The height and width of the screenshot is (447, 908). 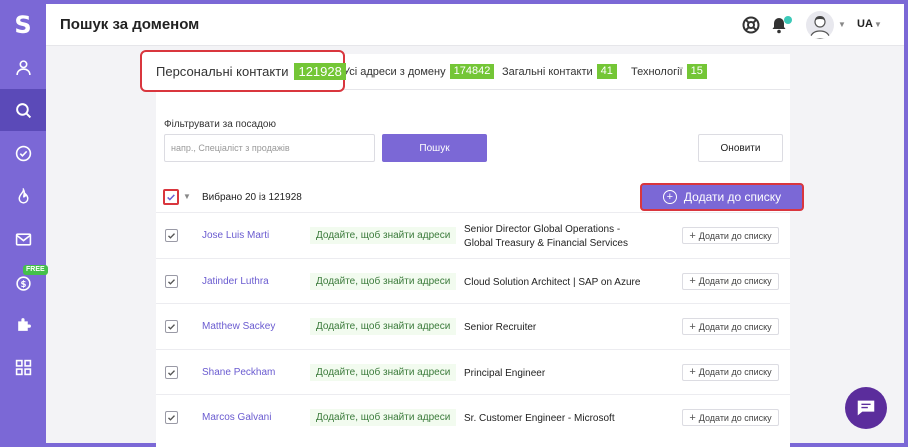 I want to click on grid-icon, so click(x=23, y=367).